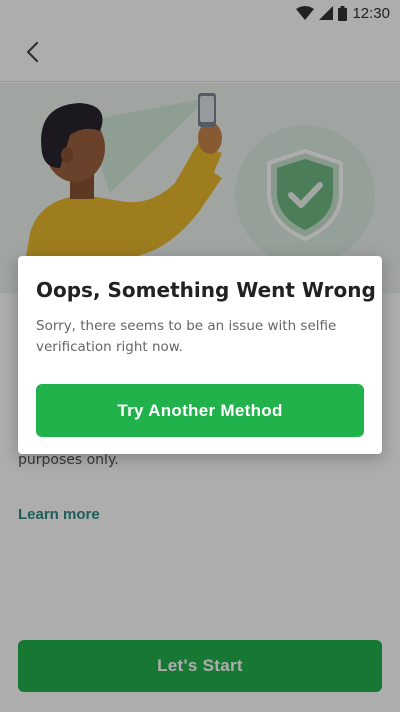  What do you see at coordinates (200, 410) in the screenshot?
I see `try-another-method-button: Try Another Method` at bounding box center [200, 410].